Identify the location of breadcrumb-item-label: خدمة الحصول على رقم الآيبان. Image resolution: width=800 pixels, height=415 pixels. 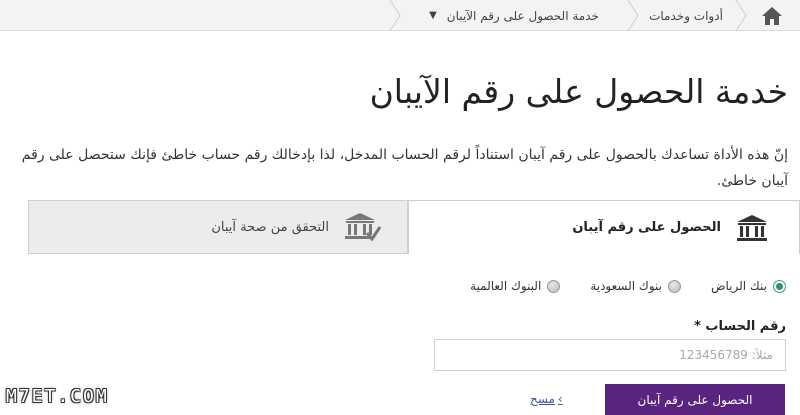
(522, 15).